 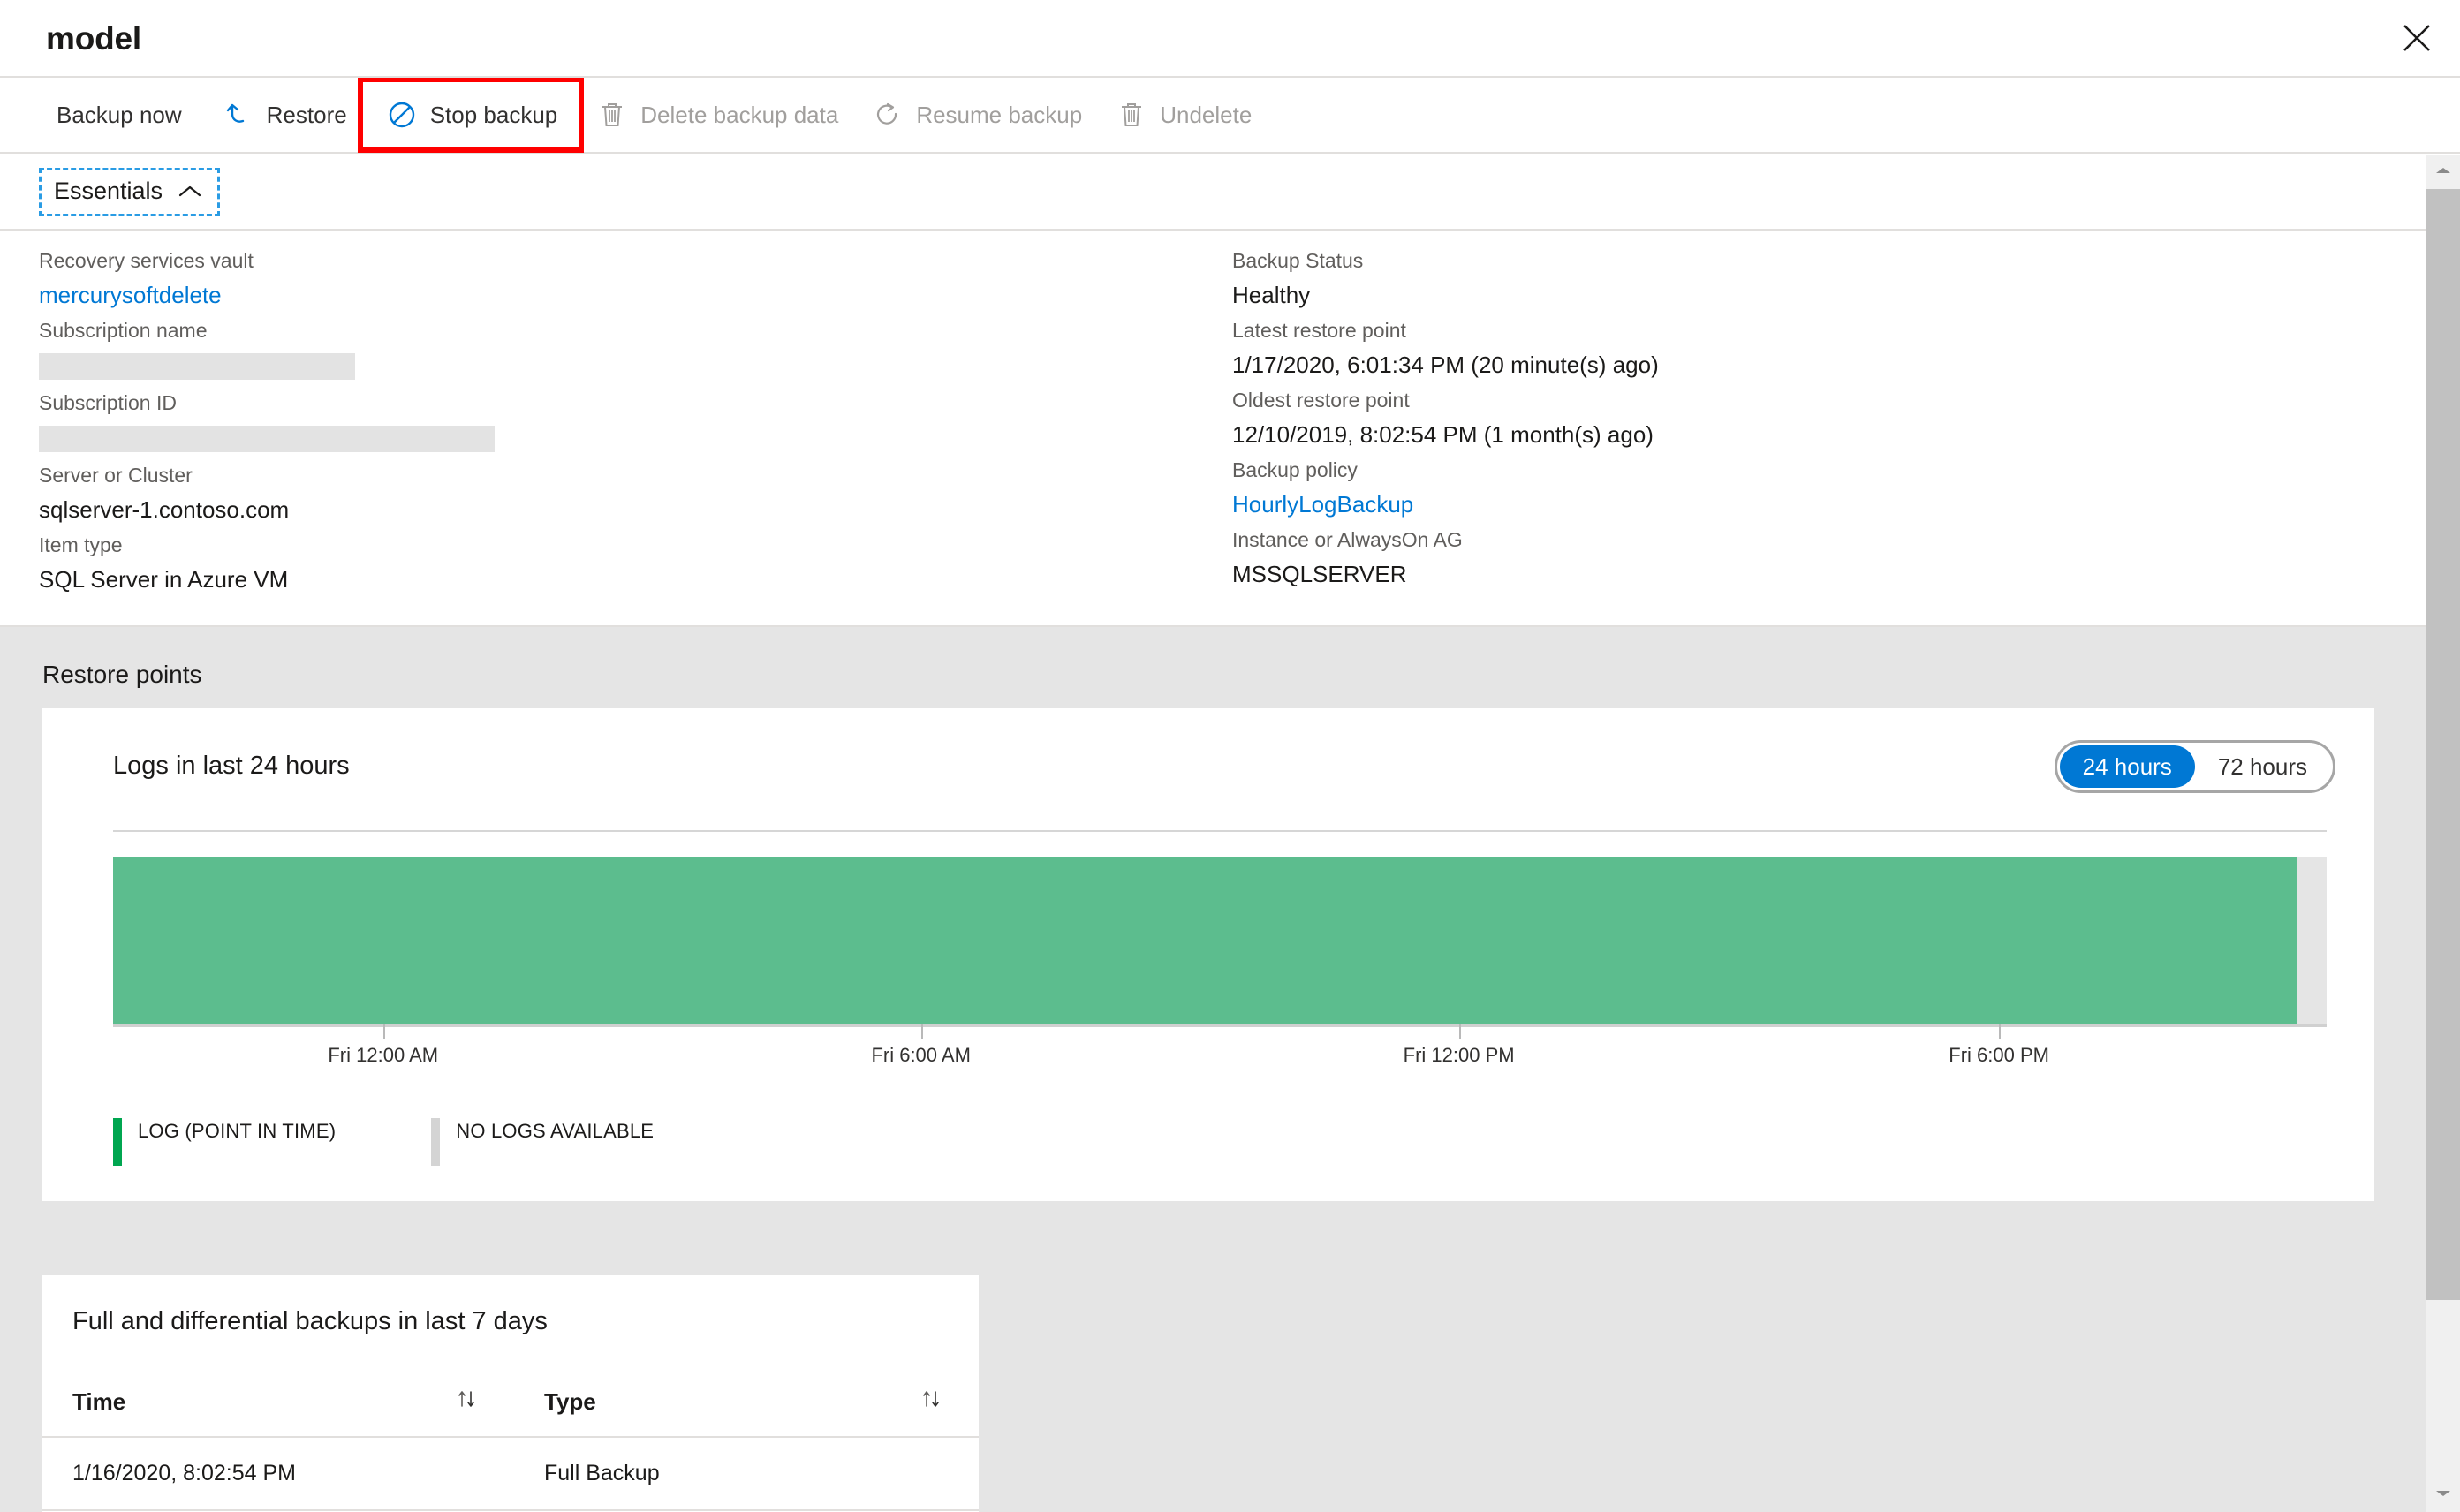 I want to click on field-label: Oldest restore point, so click(x=1321, y=400).